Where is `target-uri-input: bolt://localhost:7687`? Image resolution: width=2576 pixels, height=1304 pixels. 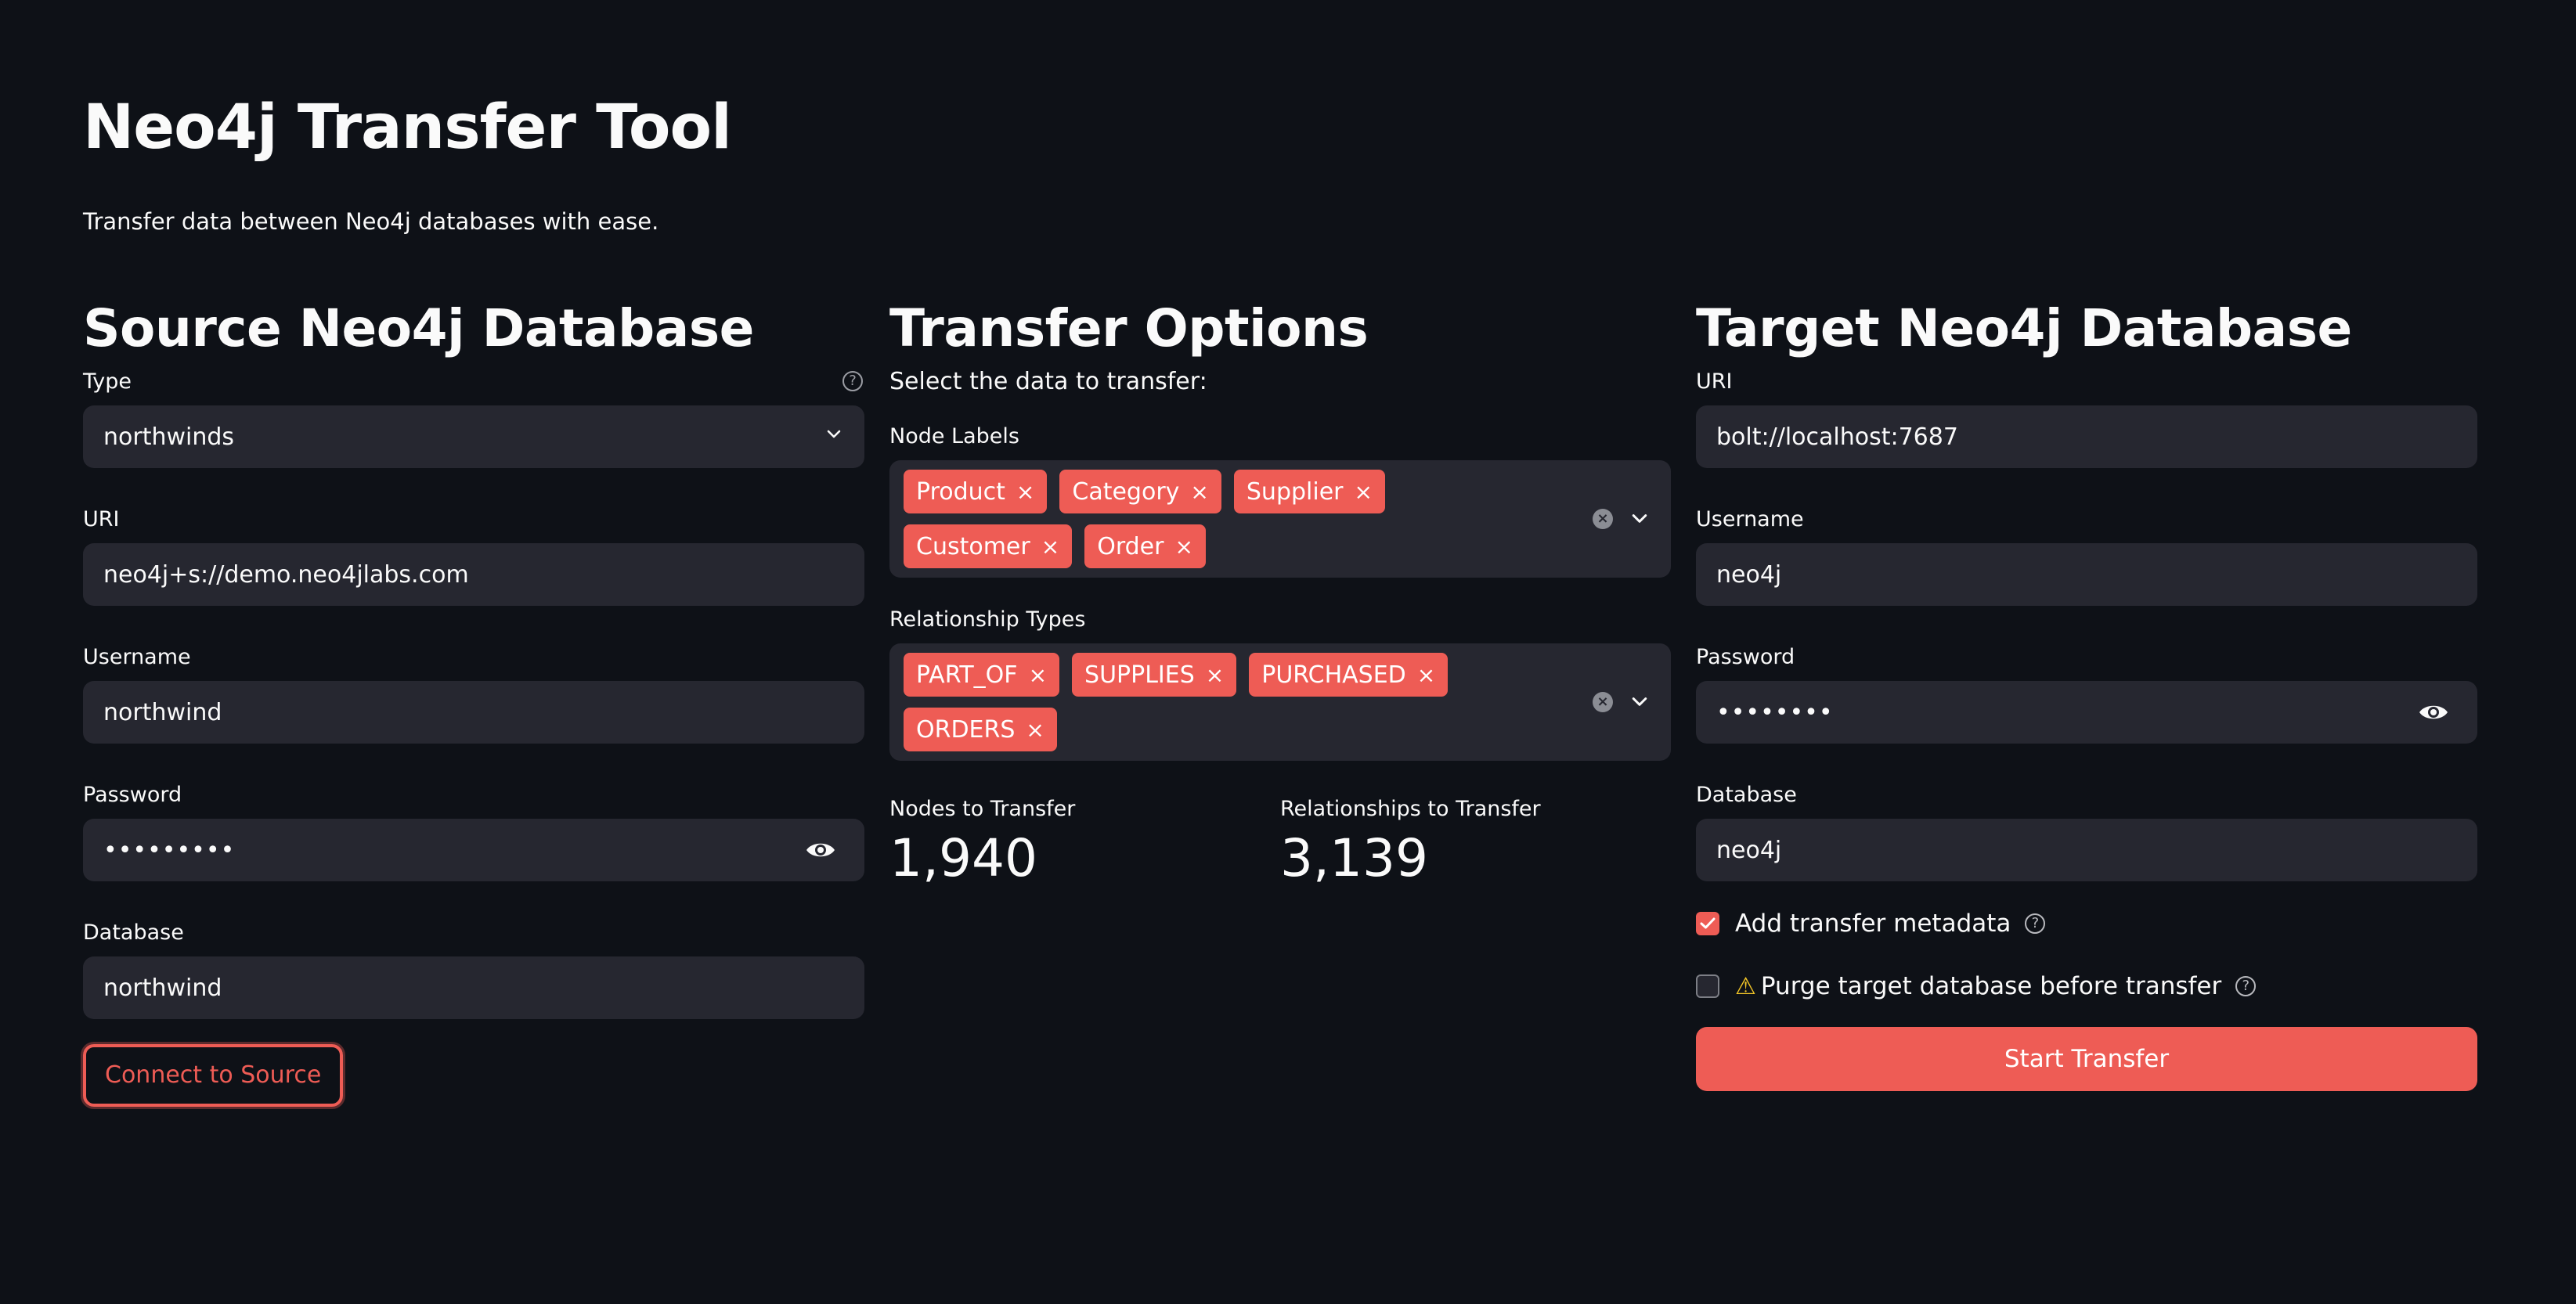 target-uri-input: bolt://localhost:7687 is located at coordinates (2086, 437).